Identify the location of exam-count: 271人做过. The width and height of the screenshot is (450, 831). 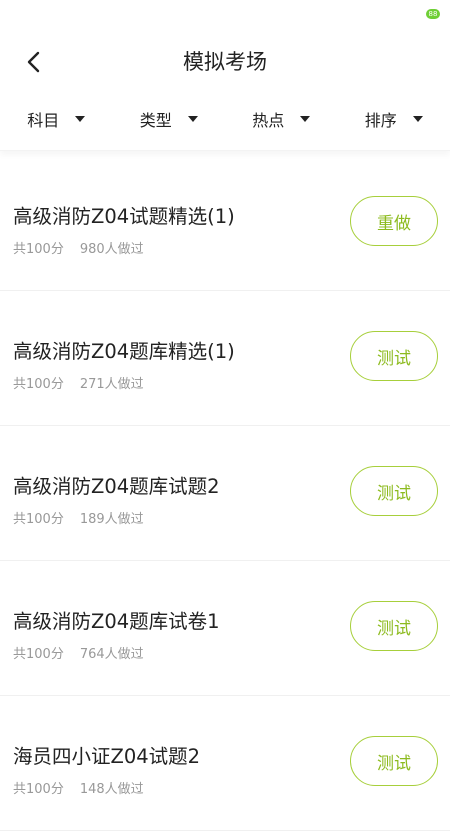
(112, 384).